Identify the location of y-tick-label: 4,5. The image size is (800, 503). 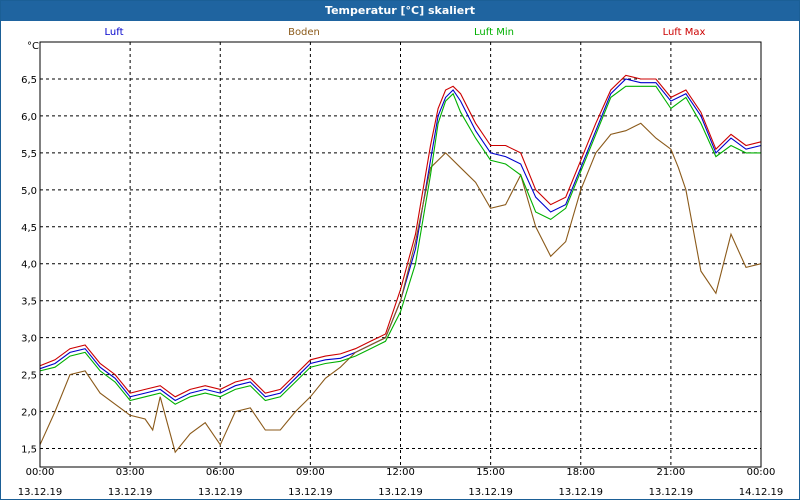
(29, 228).